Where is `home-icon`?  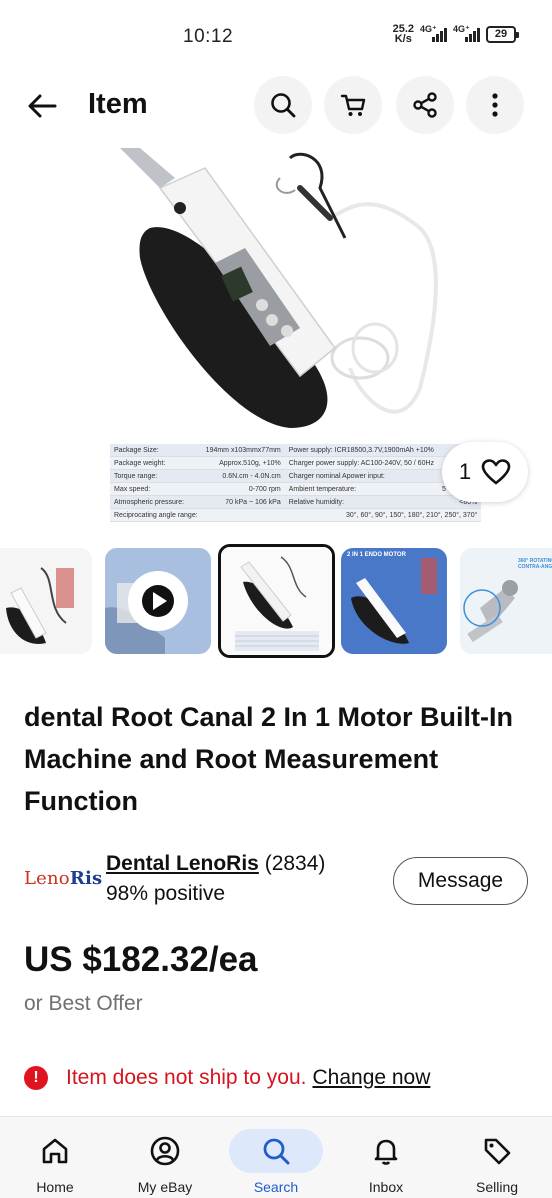
home-icon is located at coordinates (55, 1151).